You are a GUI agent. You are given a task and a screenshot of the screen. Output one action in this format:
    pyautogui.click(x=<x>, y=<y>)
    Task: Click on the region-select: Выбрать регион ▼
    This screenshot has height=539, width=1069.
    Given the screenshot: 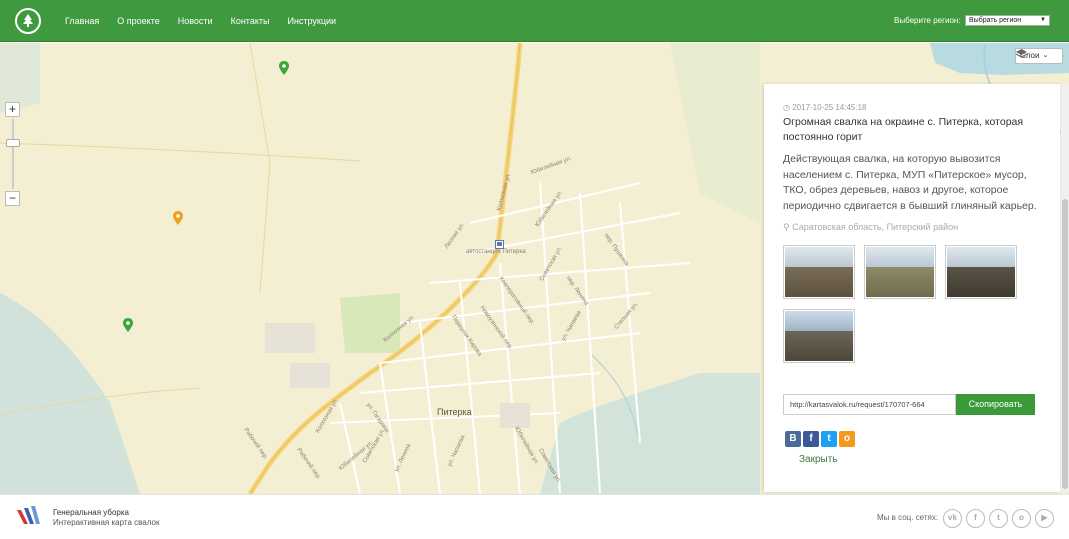 What is the action you would take?
    pyautogui.click(x=1007, y=20)
    